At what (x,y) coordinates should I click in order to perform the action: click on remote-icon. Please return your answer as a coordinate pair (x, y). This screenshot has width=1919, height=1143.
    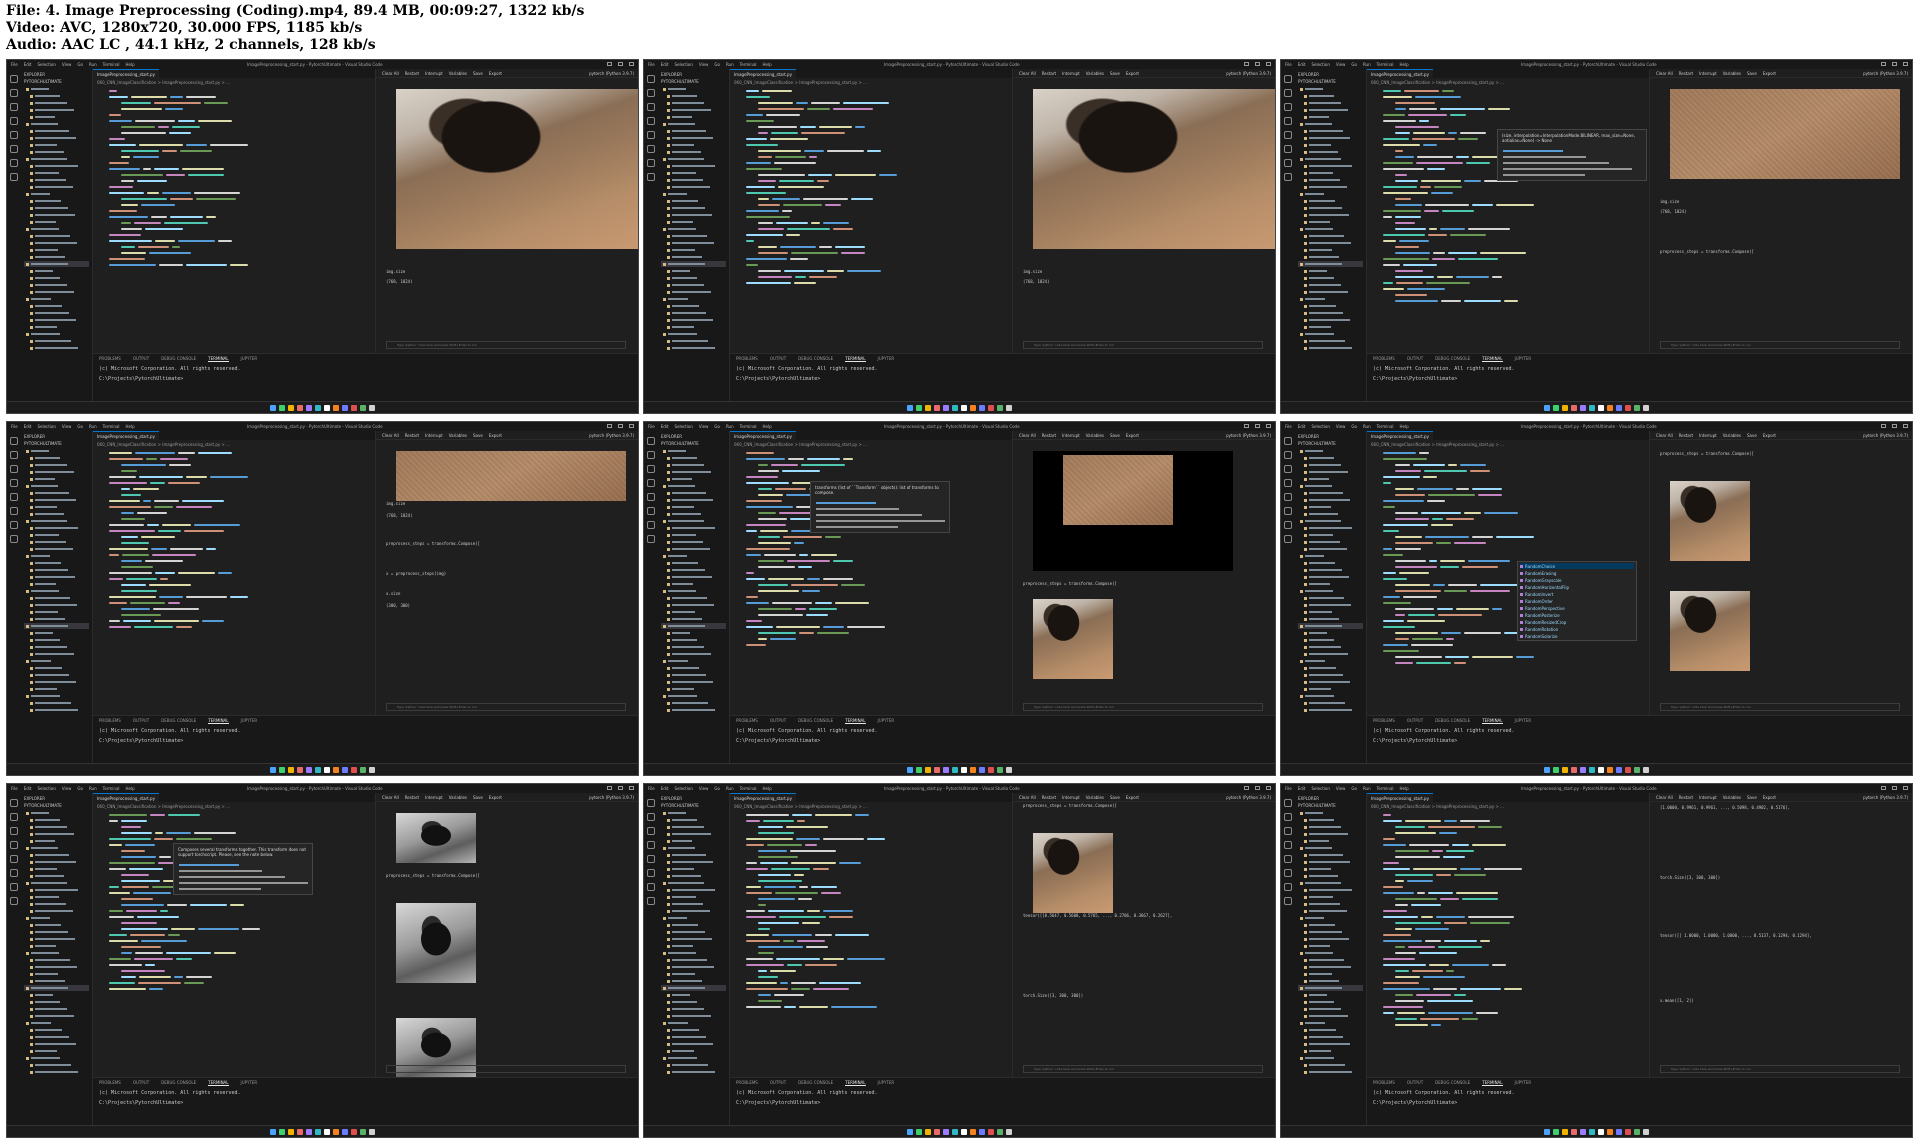
    Looking at the image, I should click on (14, 887).